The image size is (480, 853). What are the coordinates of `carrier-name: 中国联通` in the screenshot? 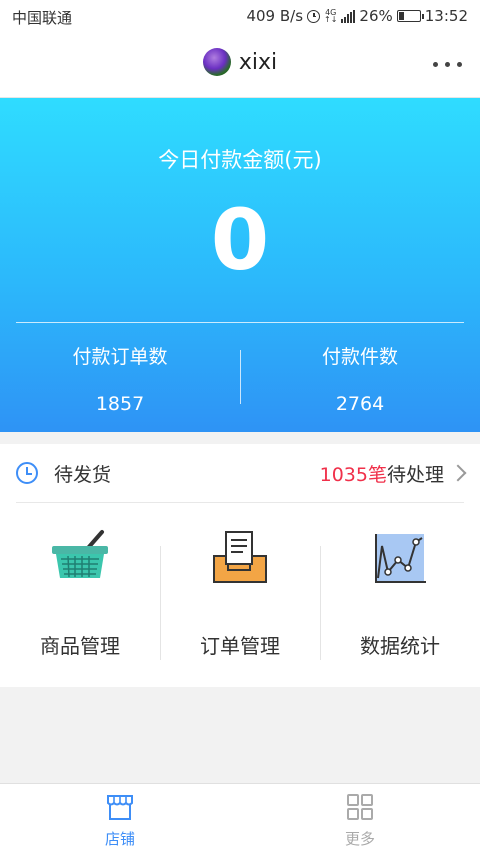 It's located at (42, 18).